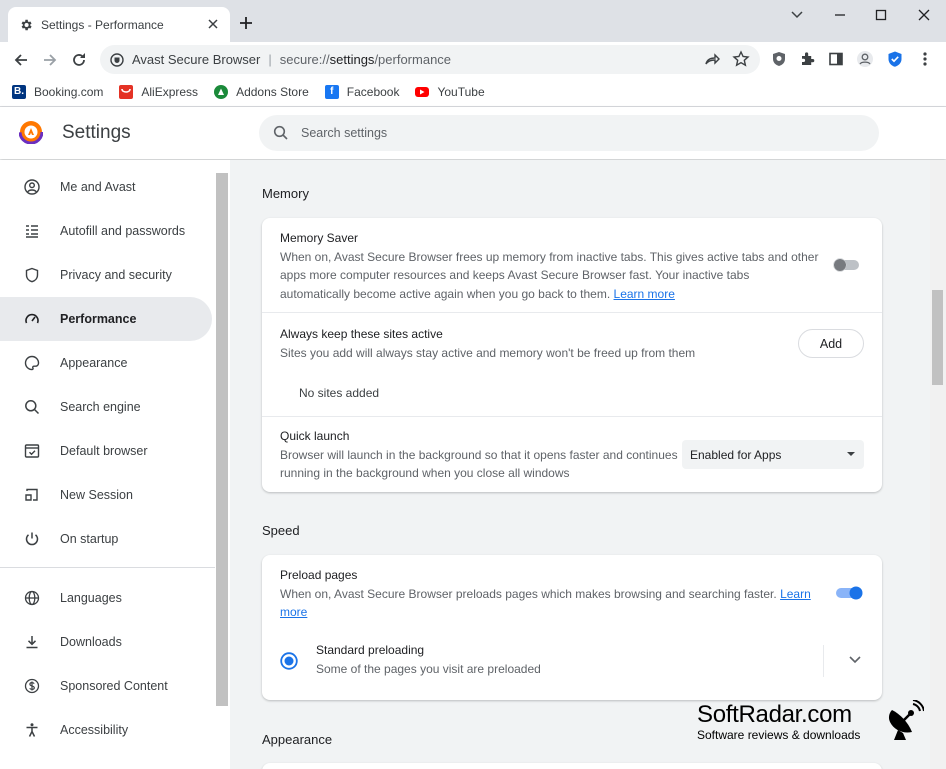 This screenshot has height=769, width=946. I want to click on learn-more-link: Learn more, so click(644, 294).